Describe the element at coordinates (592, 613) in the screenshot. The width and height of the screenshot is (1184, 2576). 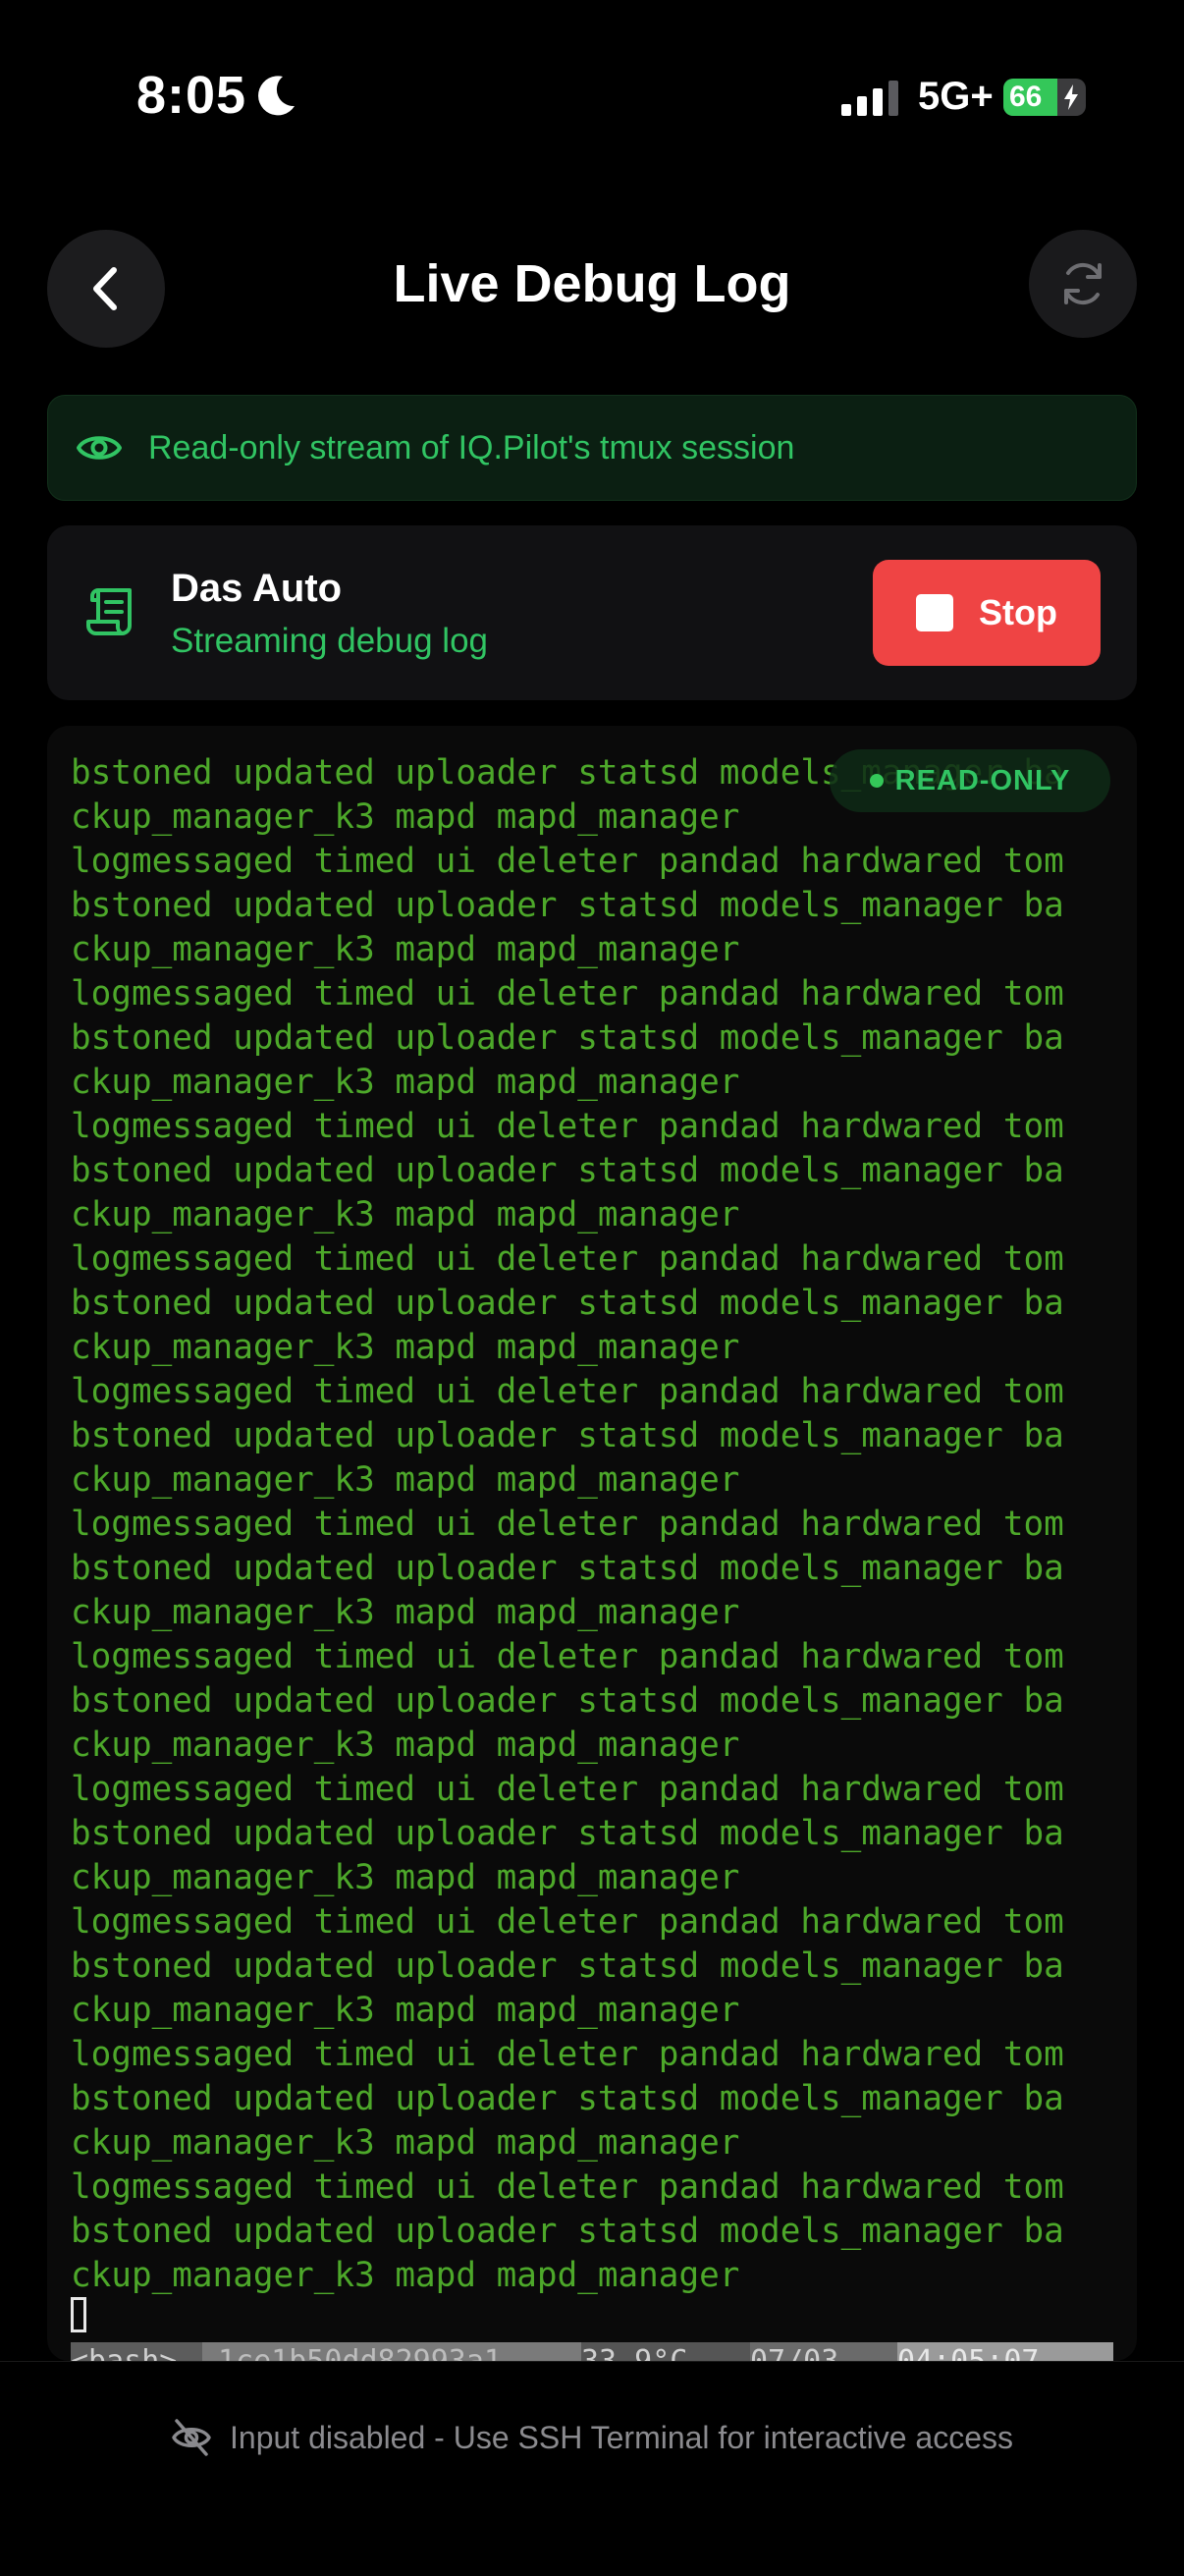
I see `session-card: Das Auto Streaming debug log Stop` at that location.